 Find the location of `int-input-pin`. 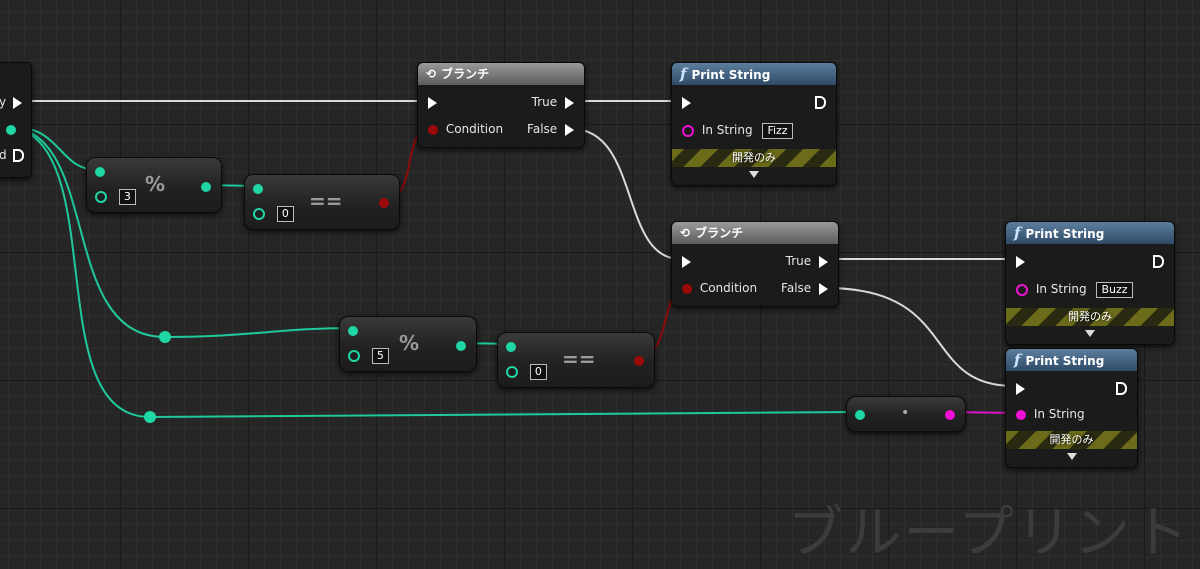

int-input-pin is located at coordinates (860, 414).